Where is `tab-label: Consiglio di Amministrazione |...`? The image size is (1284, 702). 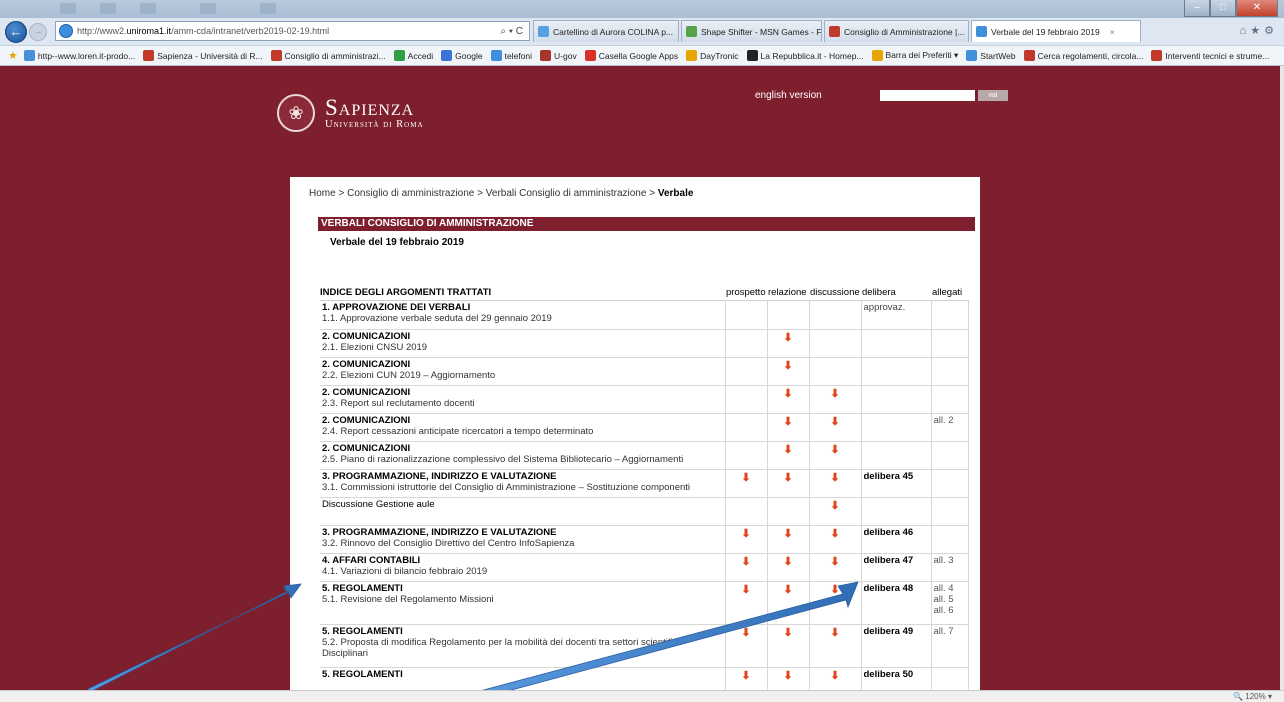
tab-label: Consiglio di Amministrazione |... is located at coordinates (904, 31).